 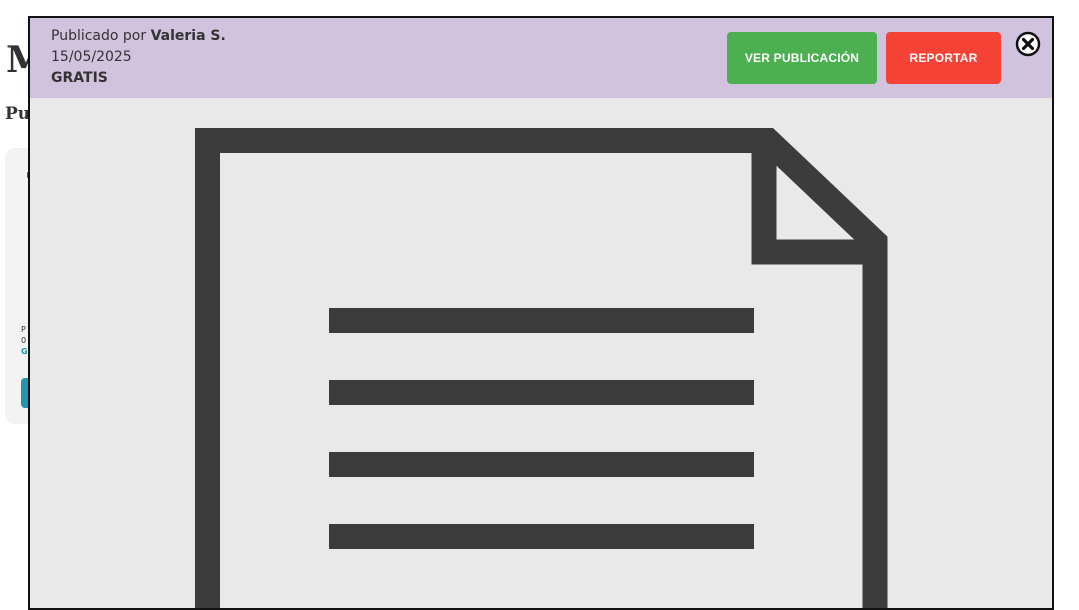 I want to click on publisher-line: Publicado por Valeria S., so click(x=138, y=36).